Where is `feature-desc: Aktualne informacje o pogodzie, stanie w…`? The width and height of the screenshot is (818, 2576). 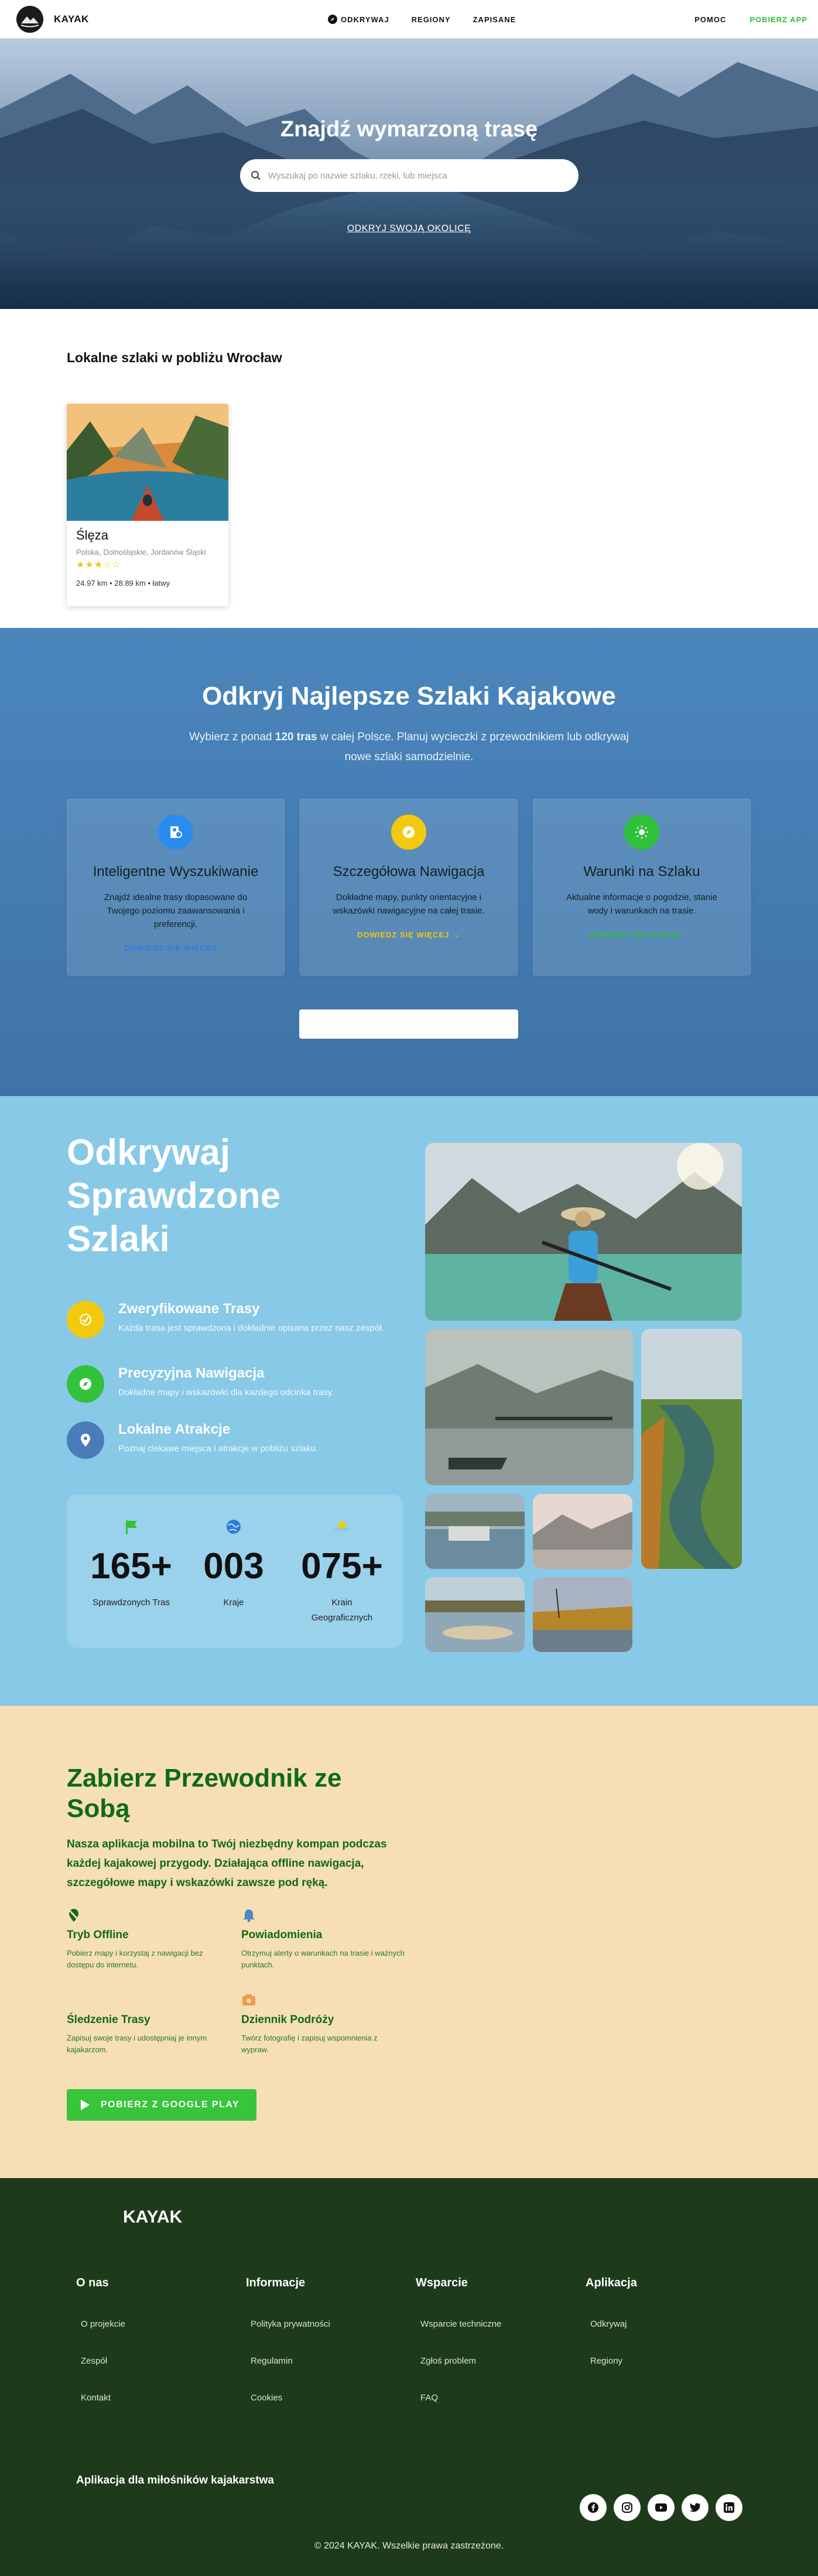
feature-desc: Aktualne informacje o pogodzie, stanie w… is located at coordinates (642, 904).